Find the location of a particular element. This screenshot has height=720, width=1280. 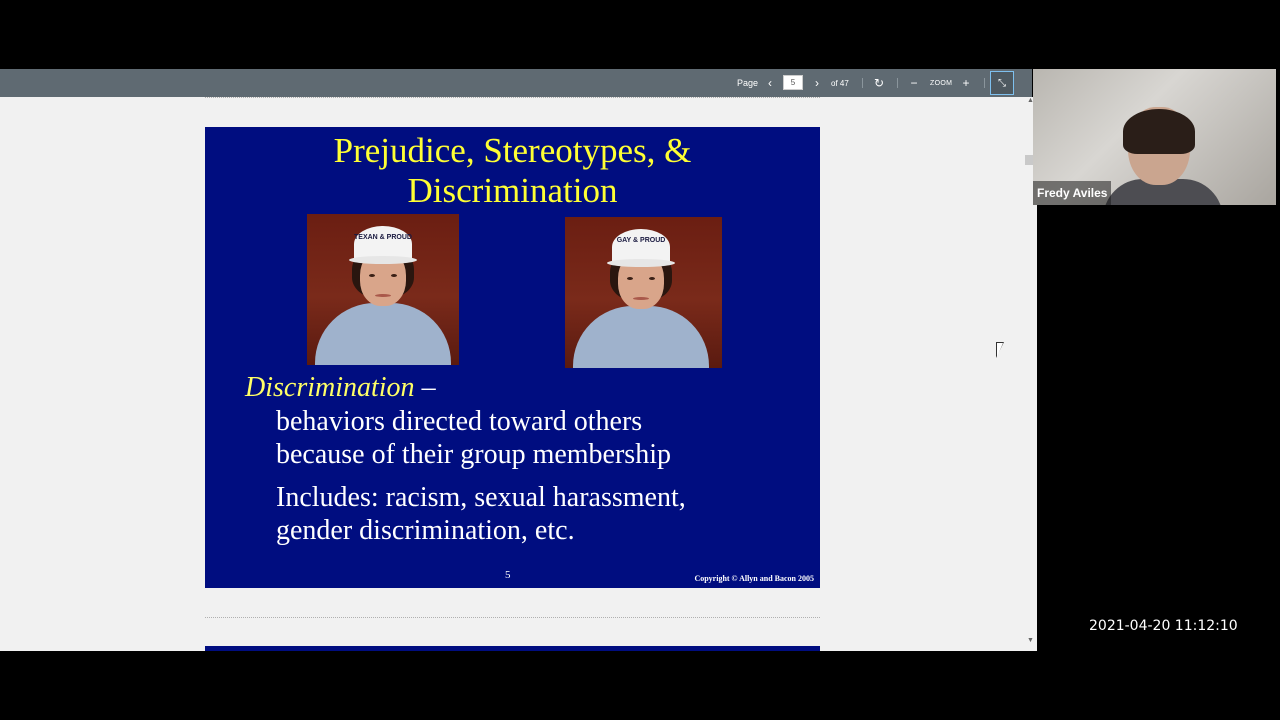

pdf-toolbar: Page ‹ › of 47 ↻ − ZOOM + is located at coordinates (516, 83).